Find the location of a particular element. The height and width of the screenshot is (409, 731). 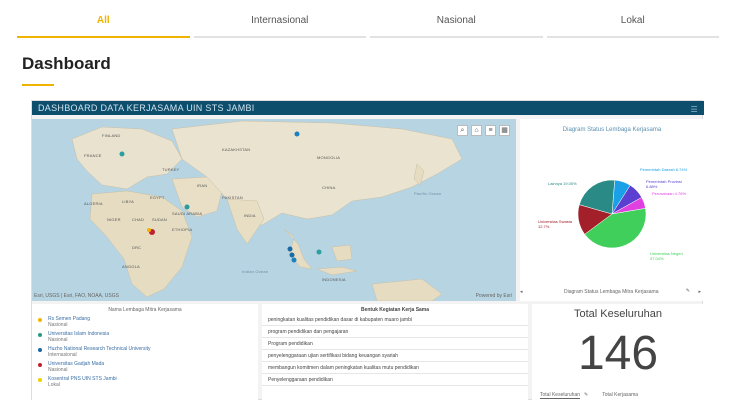

category-tabs: All Internasional Nasional Lokal is located at coordinates (368, 23).